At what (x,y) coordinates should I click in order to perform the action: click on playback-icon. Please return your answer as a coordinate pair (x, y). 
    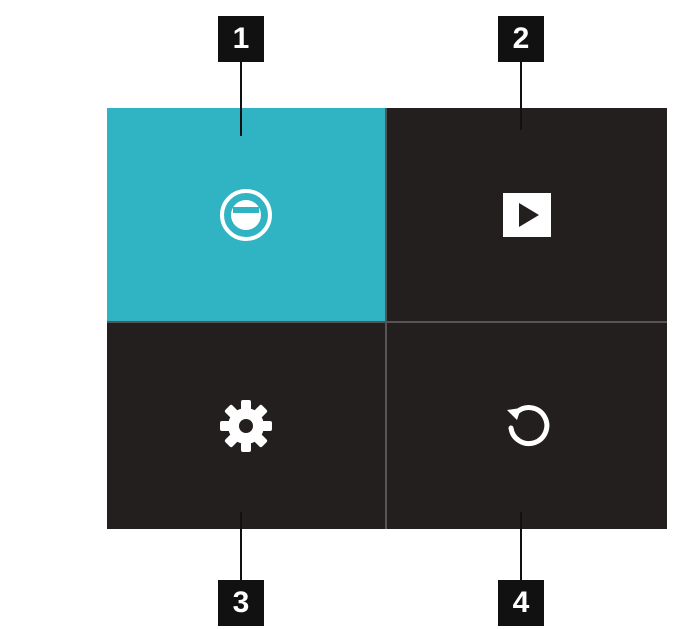
    Looking at the image, I should click on (527, 214).